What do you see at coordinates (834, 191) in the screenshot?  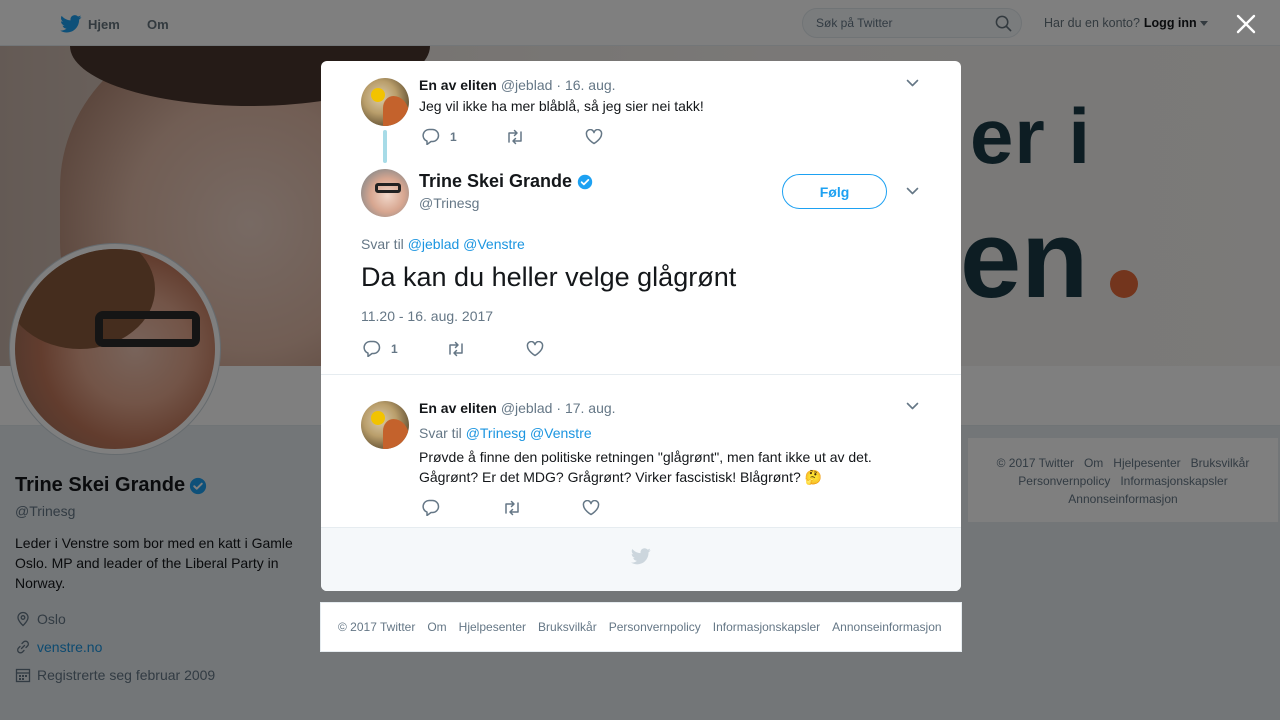 I see `follow-button: Følg` at bounding box center [834, 191].